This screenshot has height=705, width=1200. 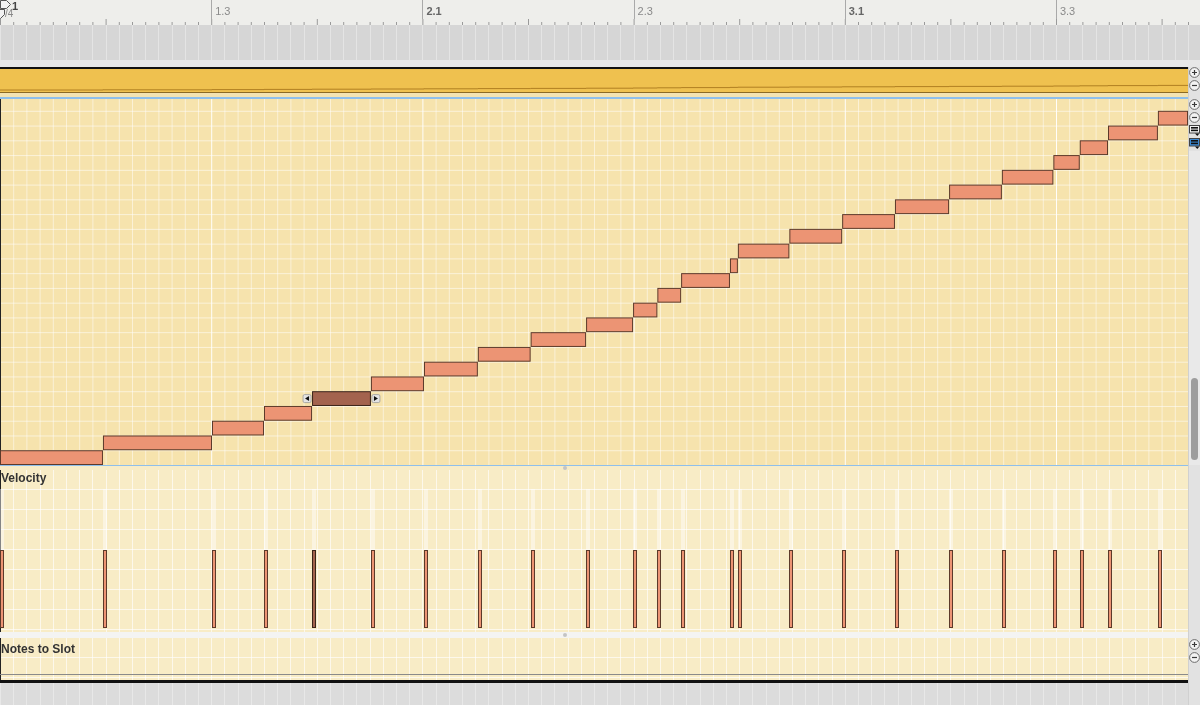 I want to click on right-triangle-icon, so click(x=376, y=398).